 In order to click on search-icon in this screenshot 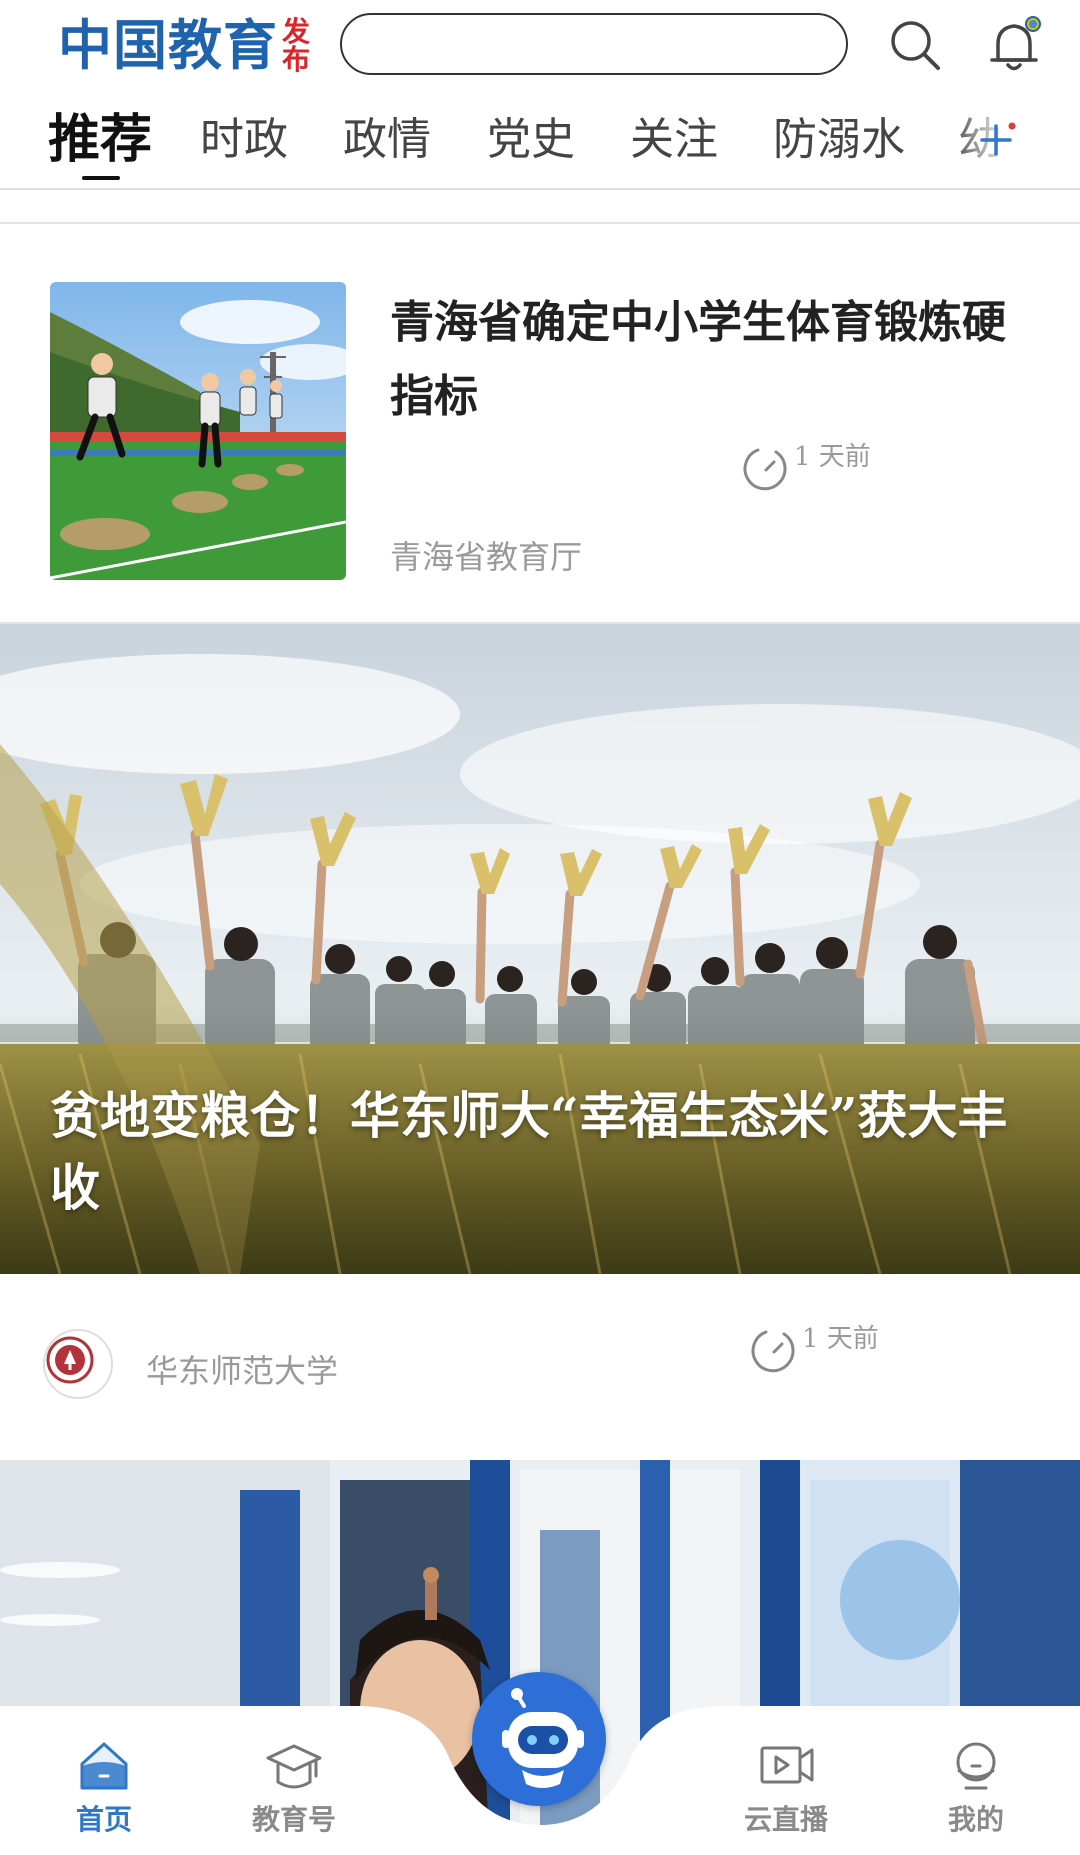, I will do `click(916, 46)`.